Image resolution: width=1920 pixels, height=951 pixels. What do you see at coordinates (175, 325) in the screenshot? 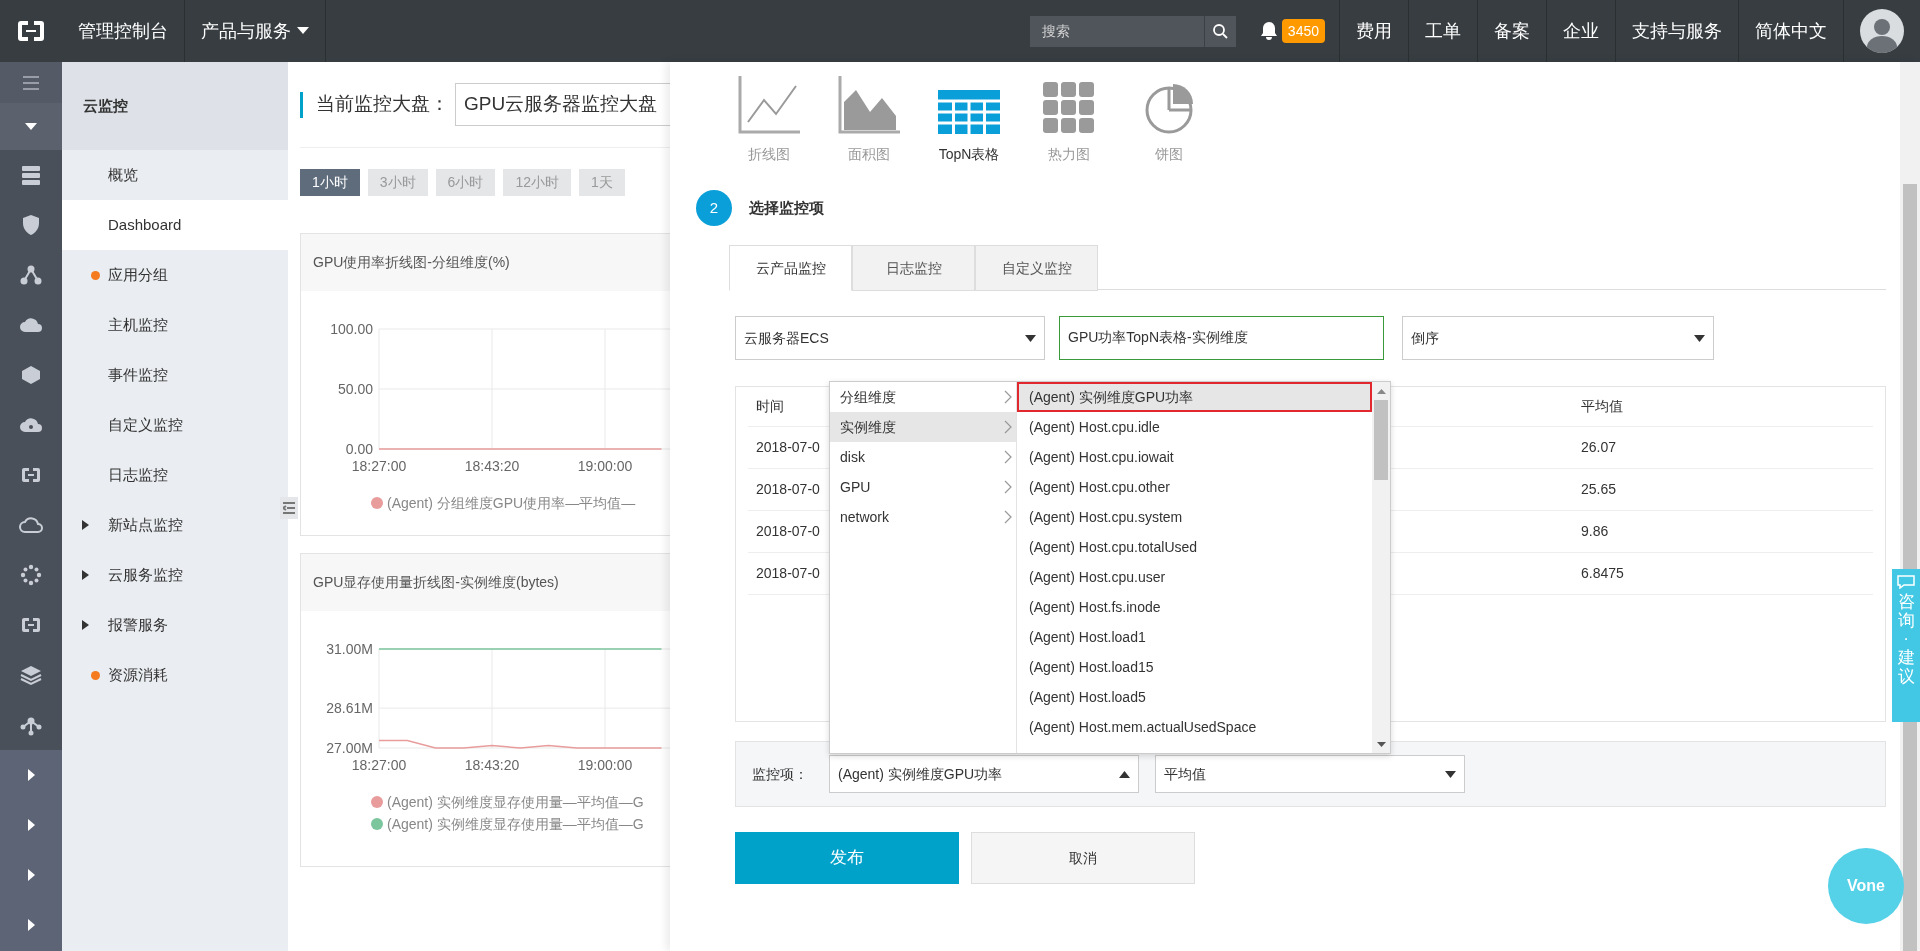
I see `sidebar-item: 主机监控` at bounding box center [175, 325].